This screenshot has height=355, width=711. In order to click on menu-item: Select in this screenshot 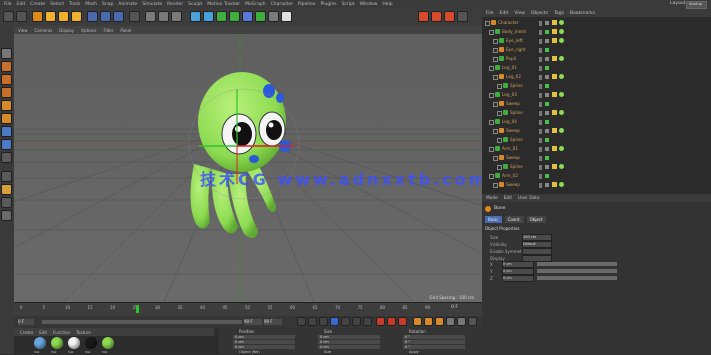, I will do `click(57, 4)`.